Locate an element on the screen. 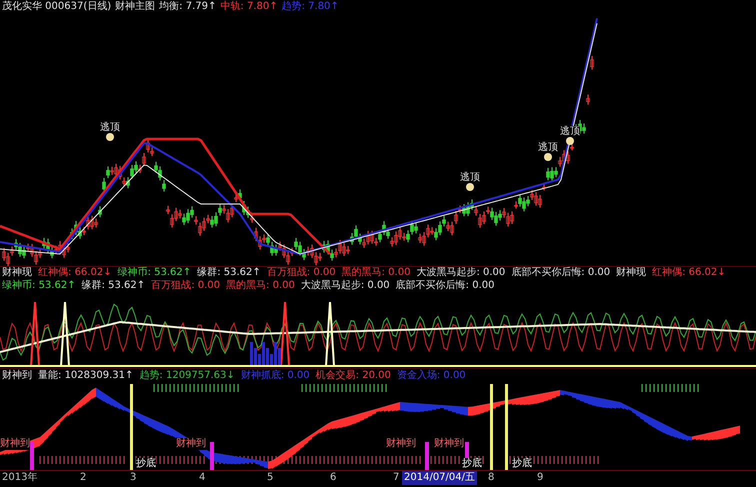 This screenshot has height=487, width=756. indicator-reading: 均衡: 7.79↑ is located at coordinates (187, 7).